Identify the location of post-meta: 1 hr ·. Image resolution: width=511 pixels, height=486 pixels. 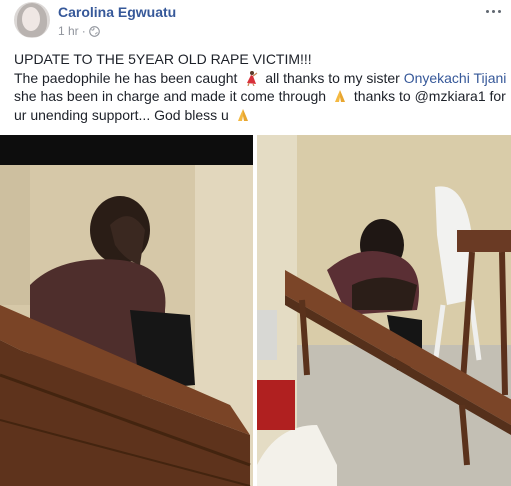
(79, 31).